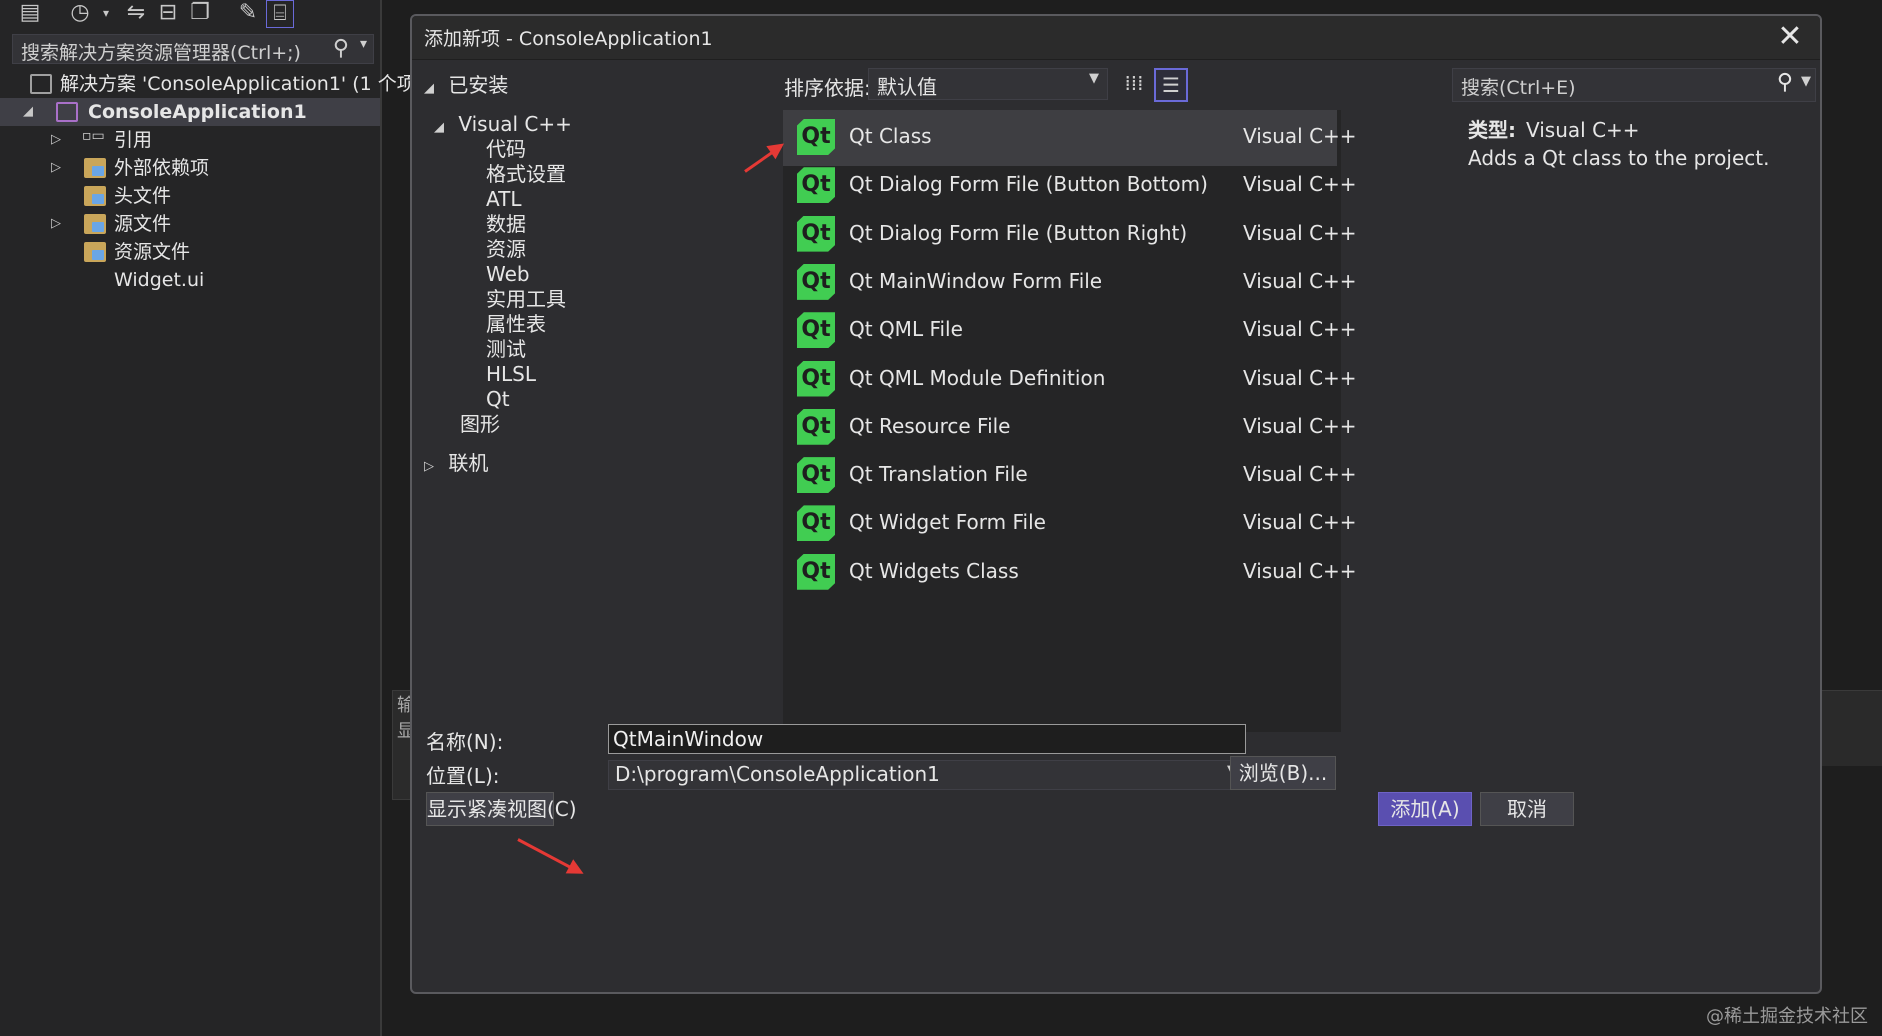  Describe the element at coordinates (80, 14) in the screenshot. I see `history-icon: ◷` at that location.